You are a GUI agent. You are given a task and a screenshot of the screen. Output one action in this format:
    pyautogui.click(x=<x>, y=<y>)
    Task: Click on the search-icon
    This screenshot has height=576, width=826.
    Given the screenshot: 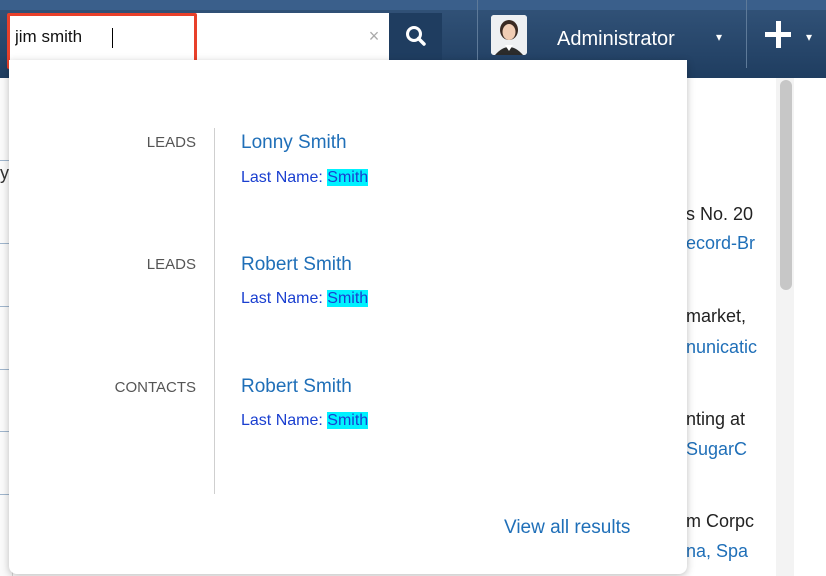 What is the action you would take?
    pyautogui.click(x=416, y=36)
    